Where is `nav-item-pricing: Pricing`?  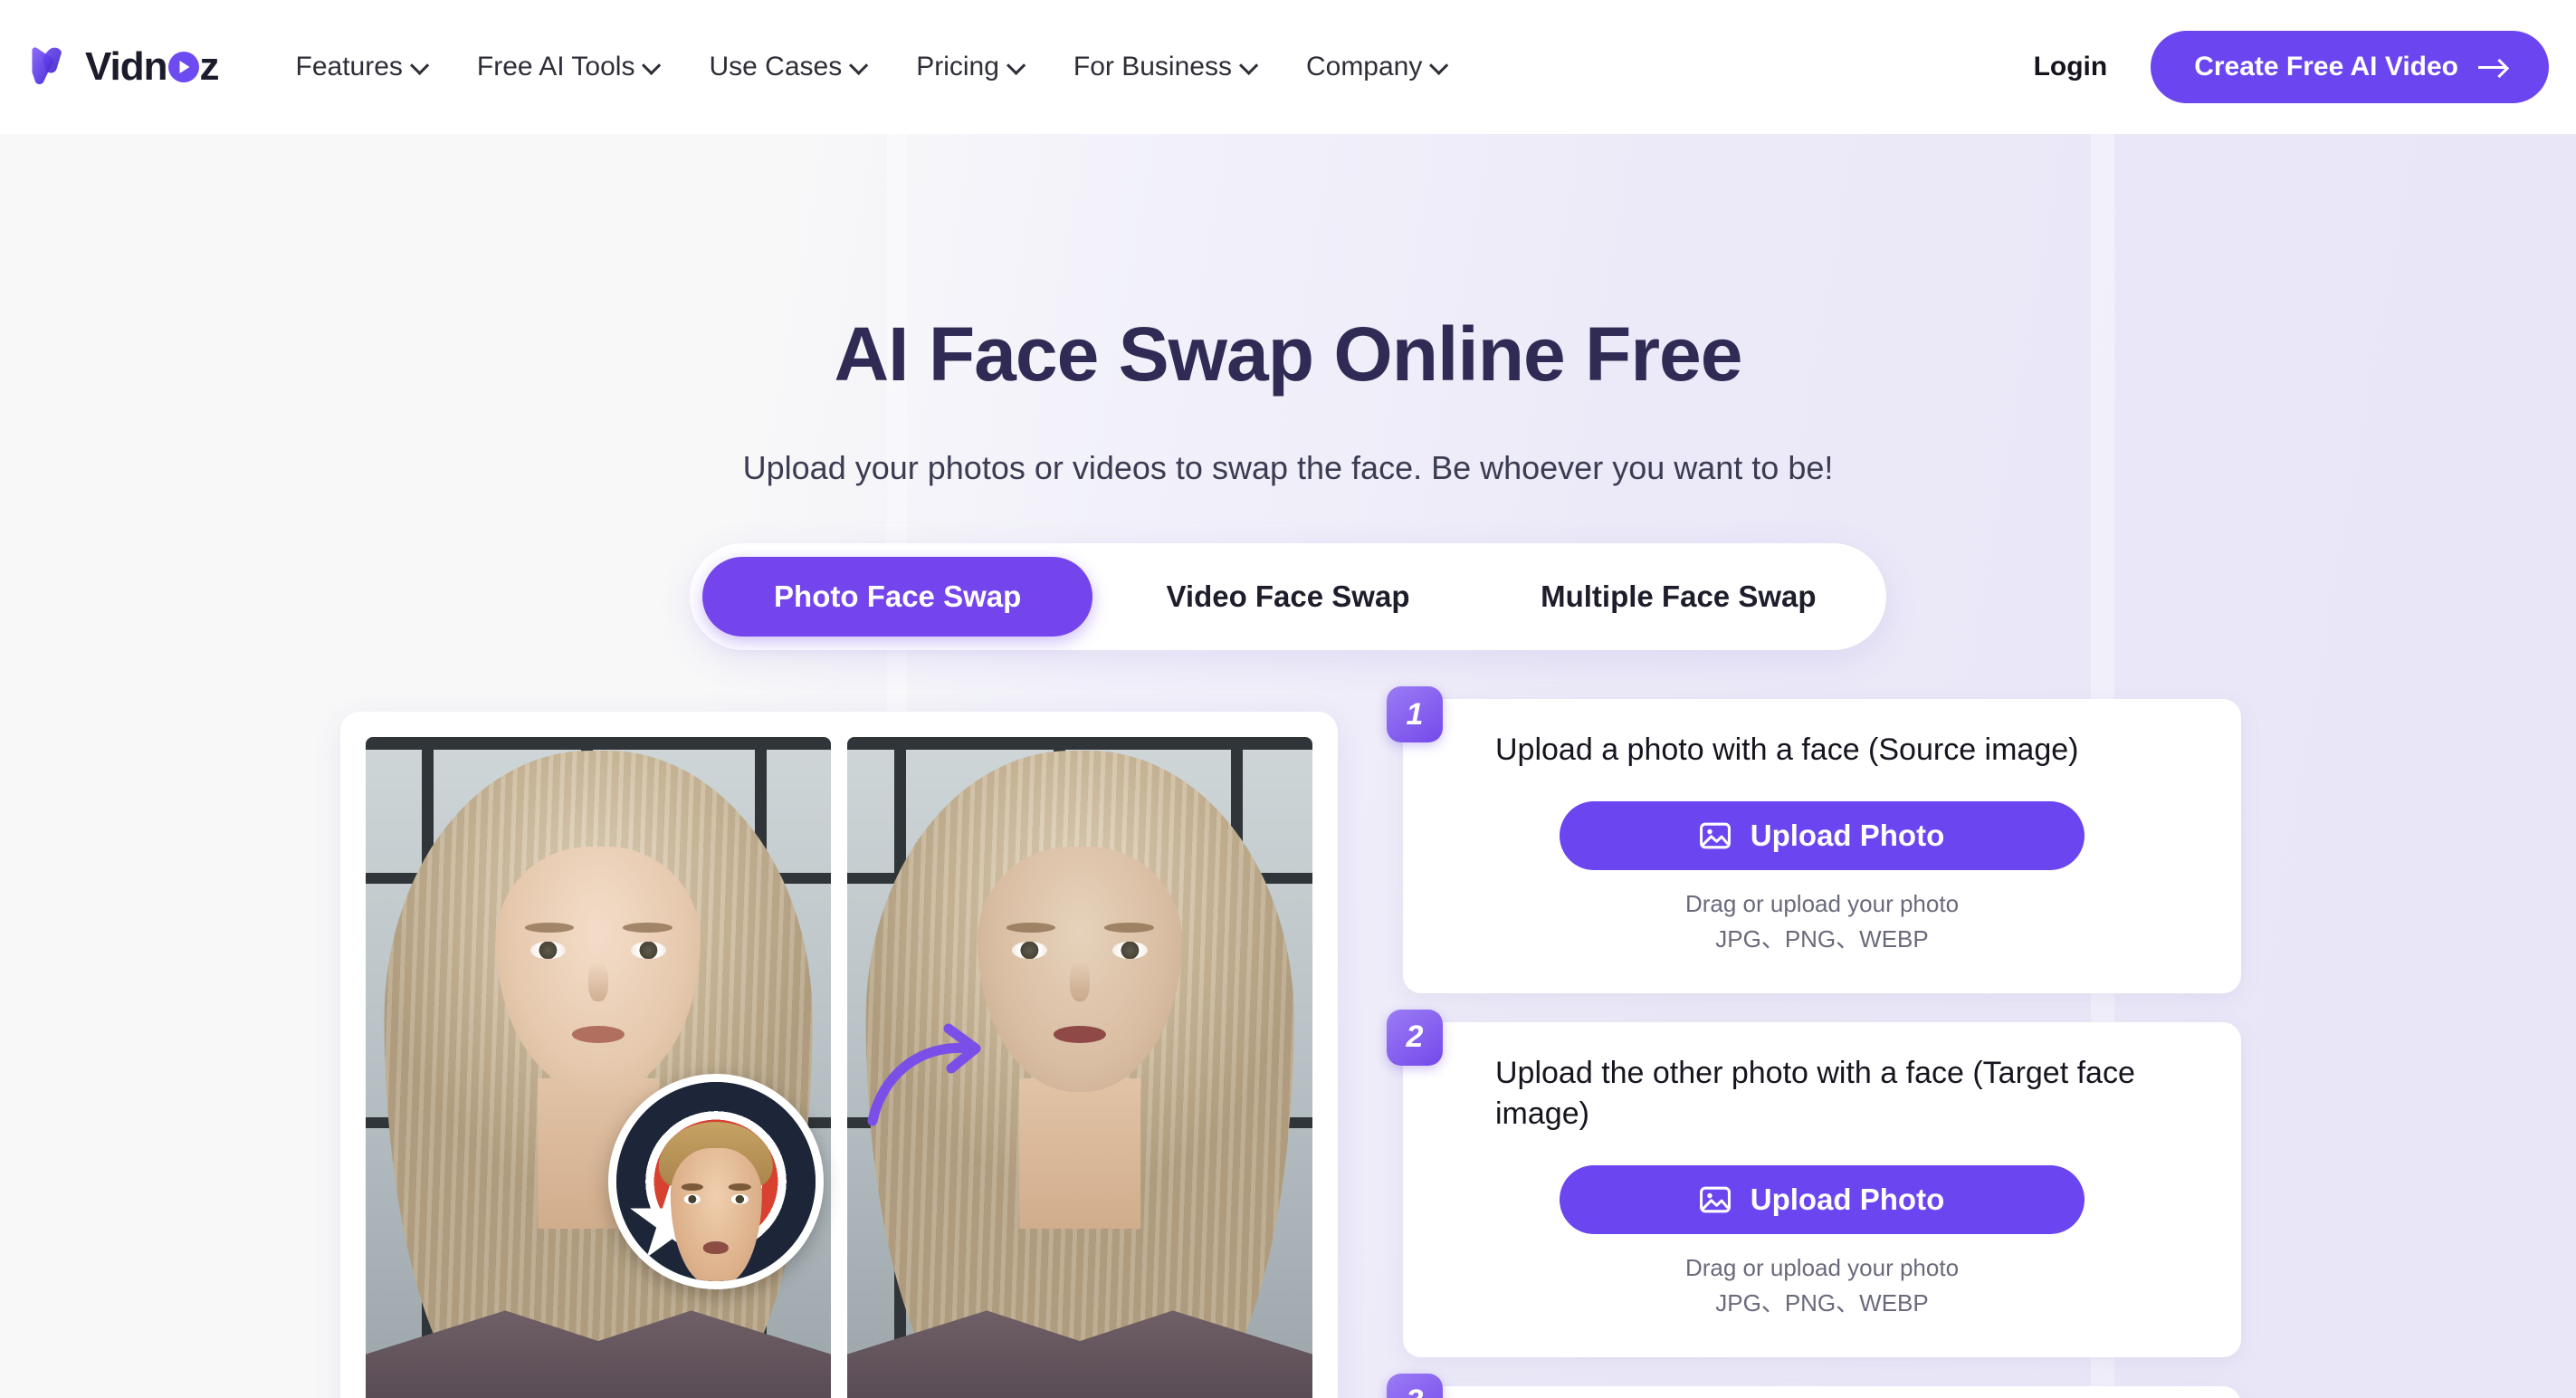
nav-item-pricing: Pricing is located at coordinates (969, 67).